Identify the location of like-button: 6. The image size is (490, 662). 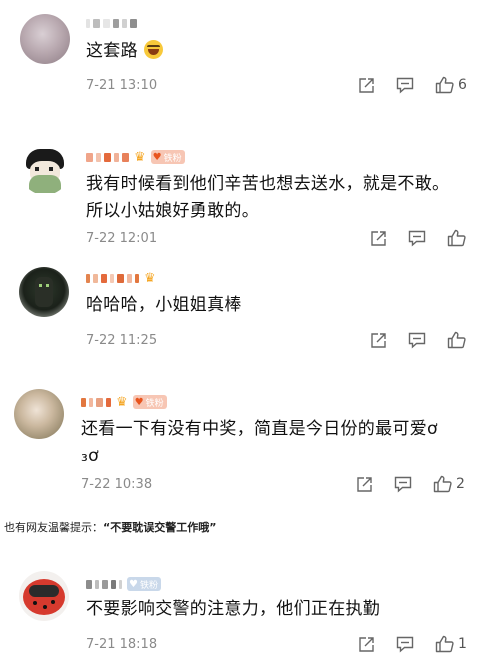
(451, 85).